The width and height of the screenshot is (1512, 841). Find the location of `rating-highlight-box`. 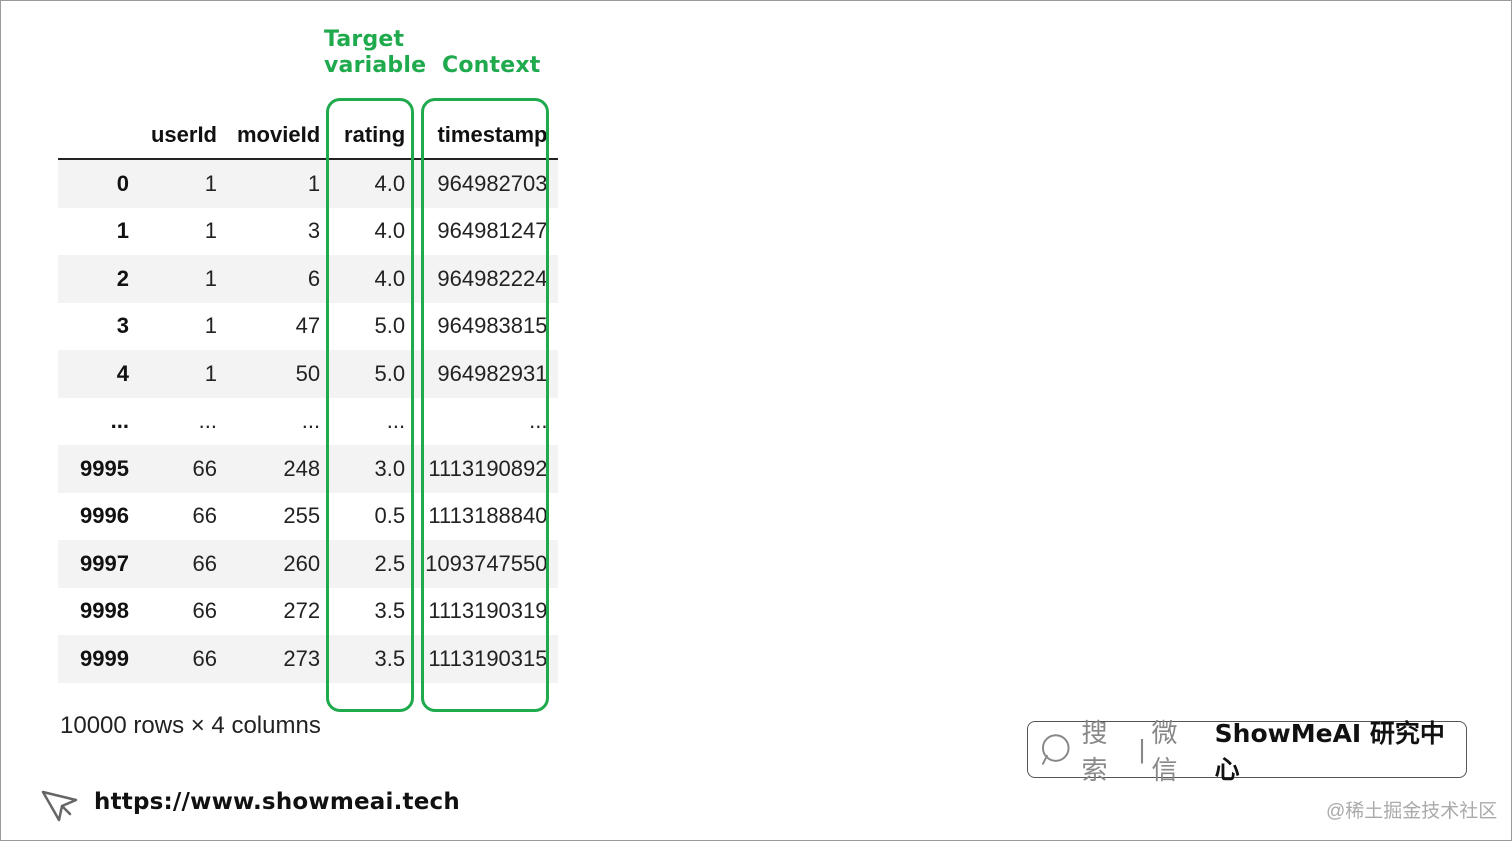

rating-highlight-box is located at coordinates (370, 405).